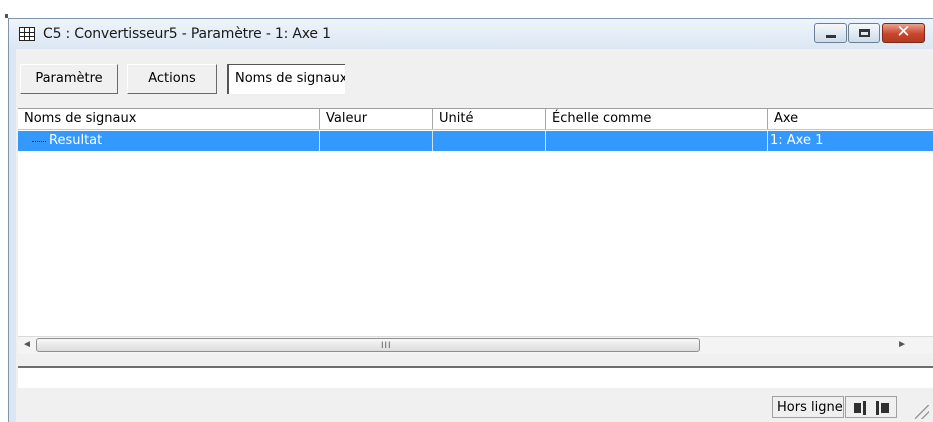 The width and height of the screenshot is (933, 422). What do you see at coordinates (6, 16) in the screenshot?
I see `frame-corner` at bounding box center [6, 16].